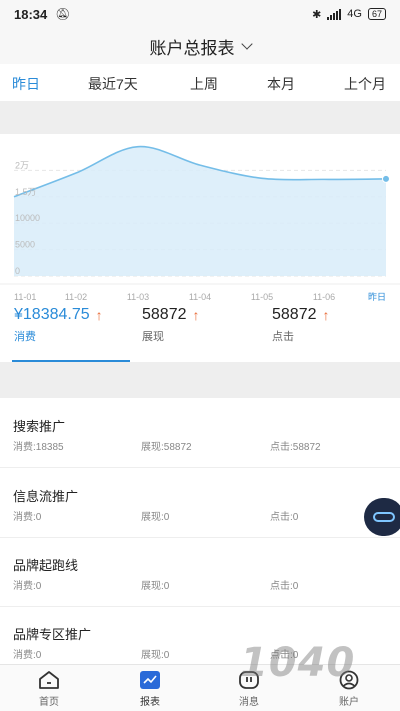 The width and height of the screenshot is (400, 711). I want to click on report-icon, so click(150, 680).